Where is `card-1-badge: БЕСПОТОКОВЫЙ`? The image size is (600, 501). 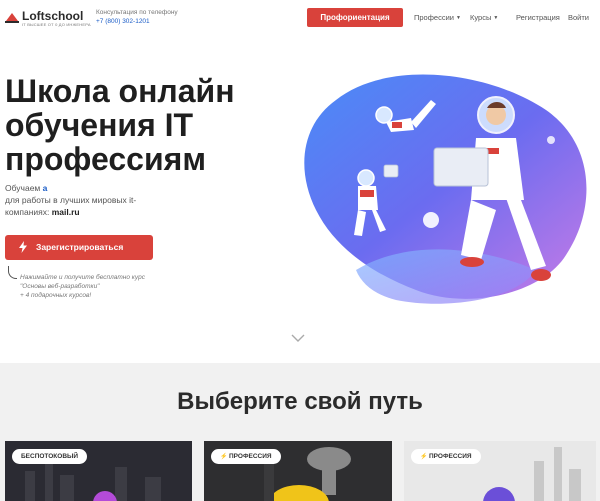
card-1-badge: БЕСПОТОКОВЫЙ is located at coordinates (50, 456).